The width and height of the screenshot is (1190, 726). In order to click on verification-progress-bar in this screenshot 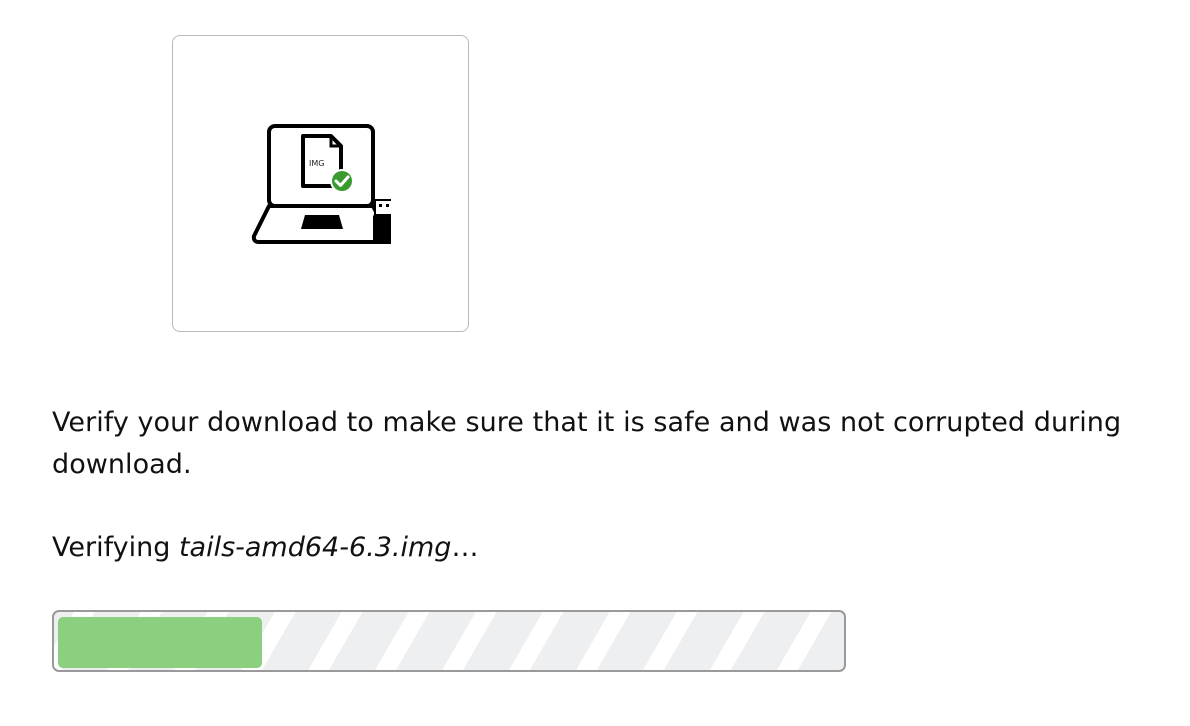, I will do `click(449, 641)`.